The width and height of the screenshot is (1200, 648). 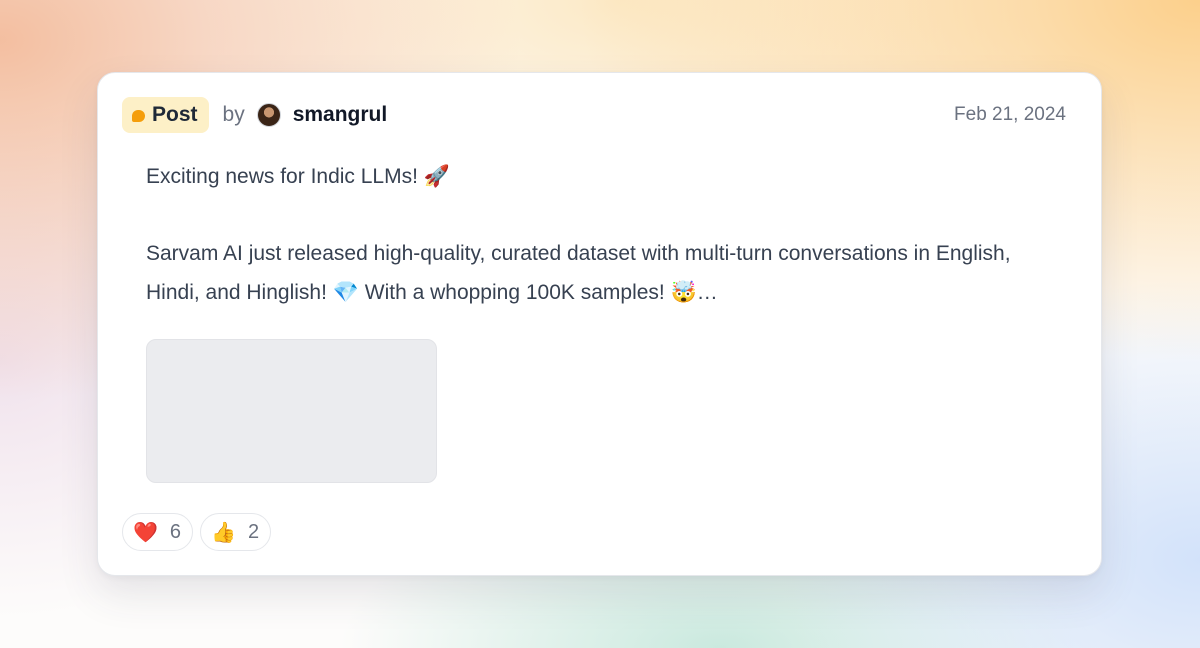 What do you see at coordinates (514, 292) in the screenshot?
I see `post-paragraph-2-text-b: With a whopping 100K samples!` at bounding box center [514, 292].